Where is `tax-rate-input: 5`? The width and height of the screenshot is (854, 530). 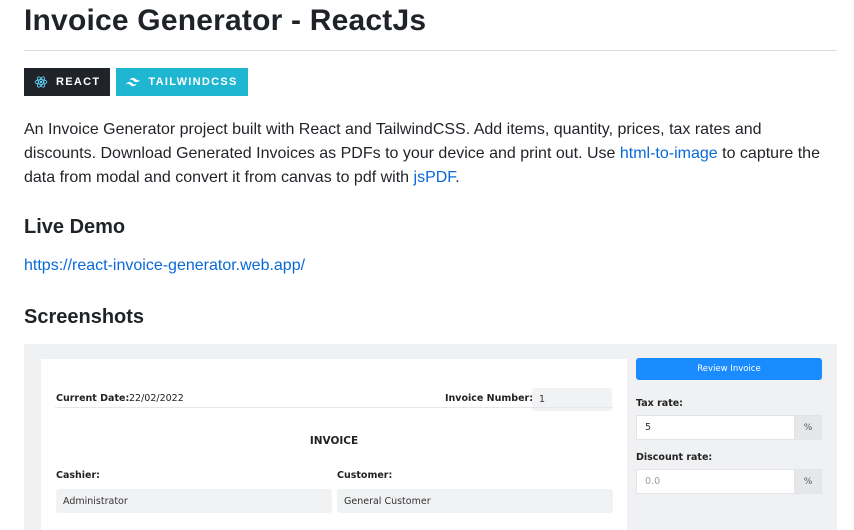
tax-rate-input: 5 is located at coordinates (715, 427).